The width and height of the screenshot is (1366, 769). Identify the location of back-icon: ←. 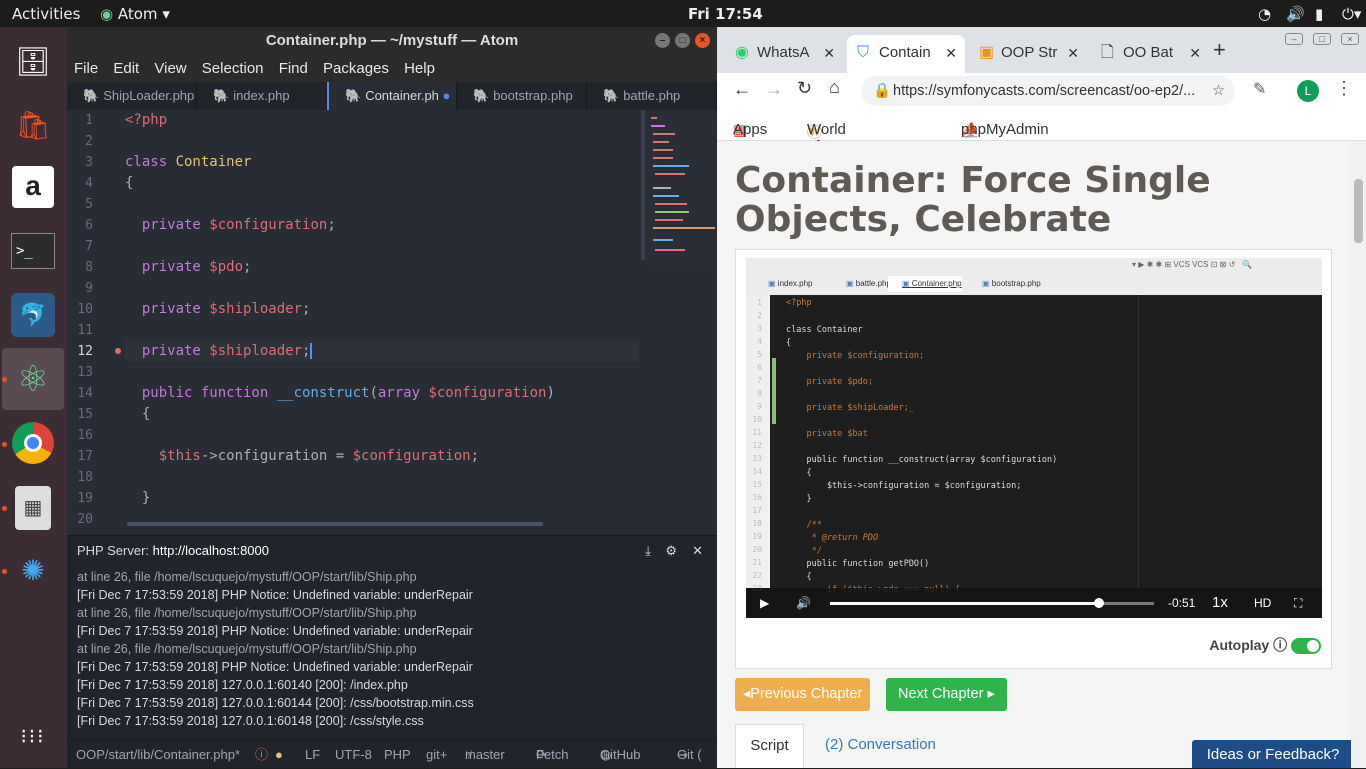
(742, 89).